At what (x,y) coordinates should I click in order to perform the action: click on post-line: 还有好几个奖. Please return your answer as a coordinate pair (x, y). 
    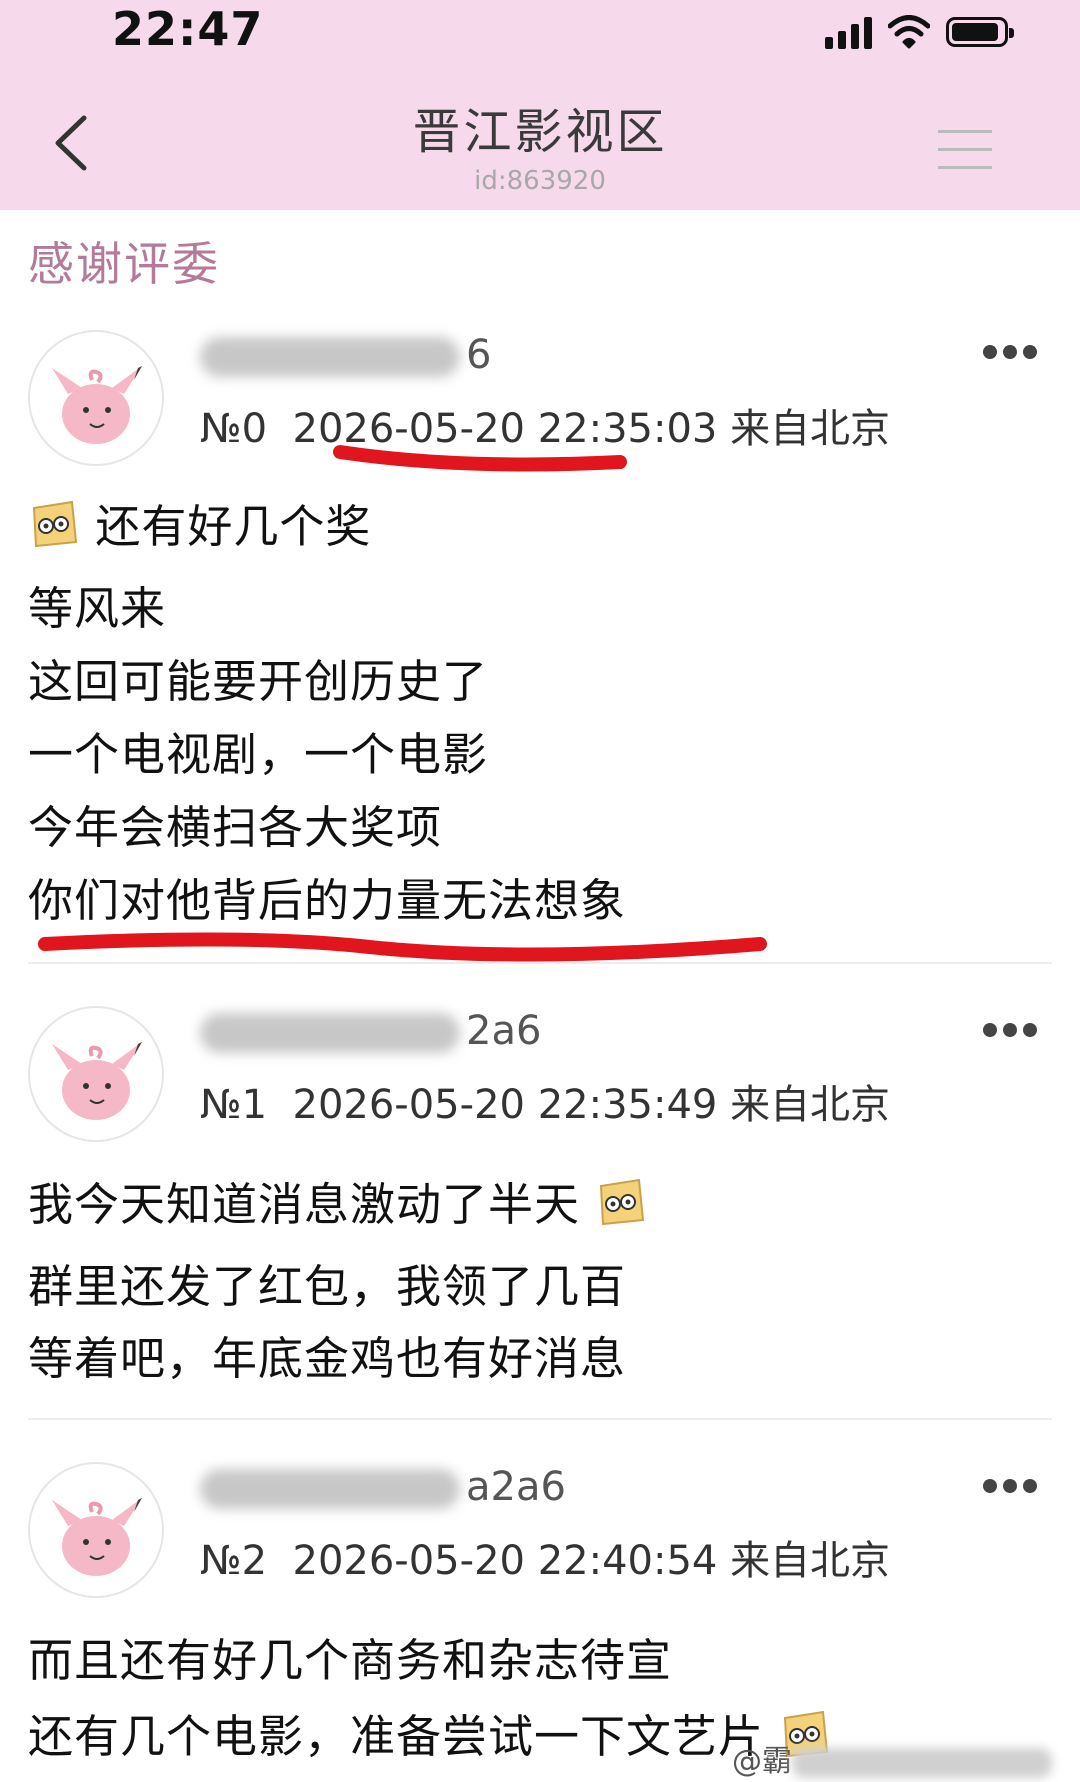
    Looking at the image, I should click on (199, 522).